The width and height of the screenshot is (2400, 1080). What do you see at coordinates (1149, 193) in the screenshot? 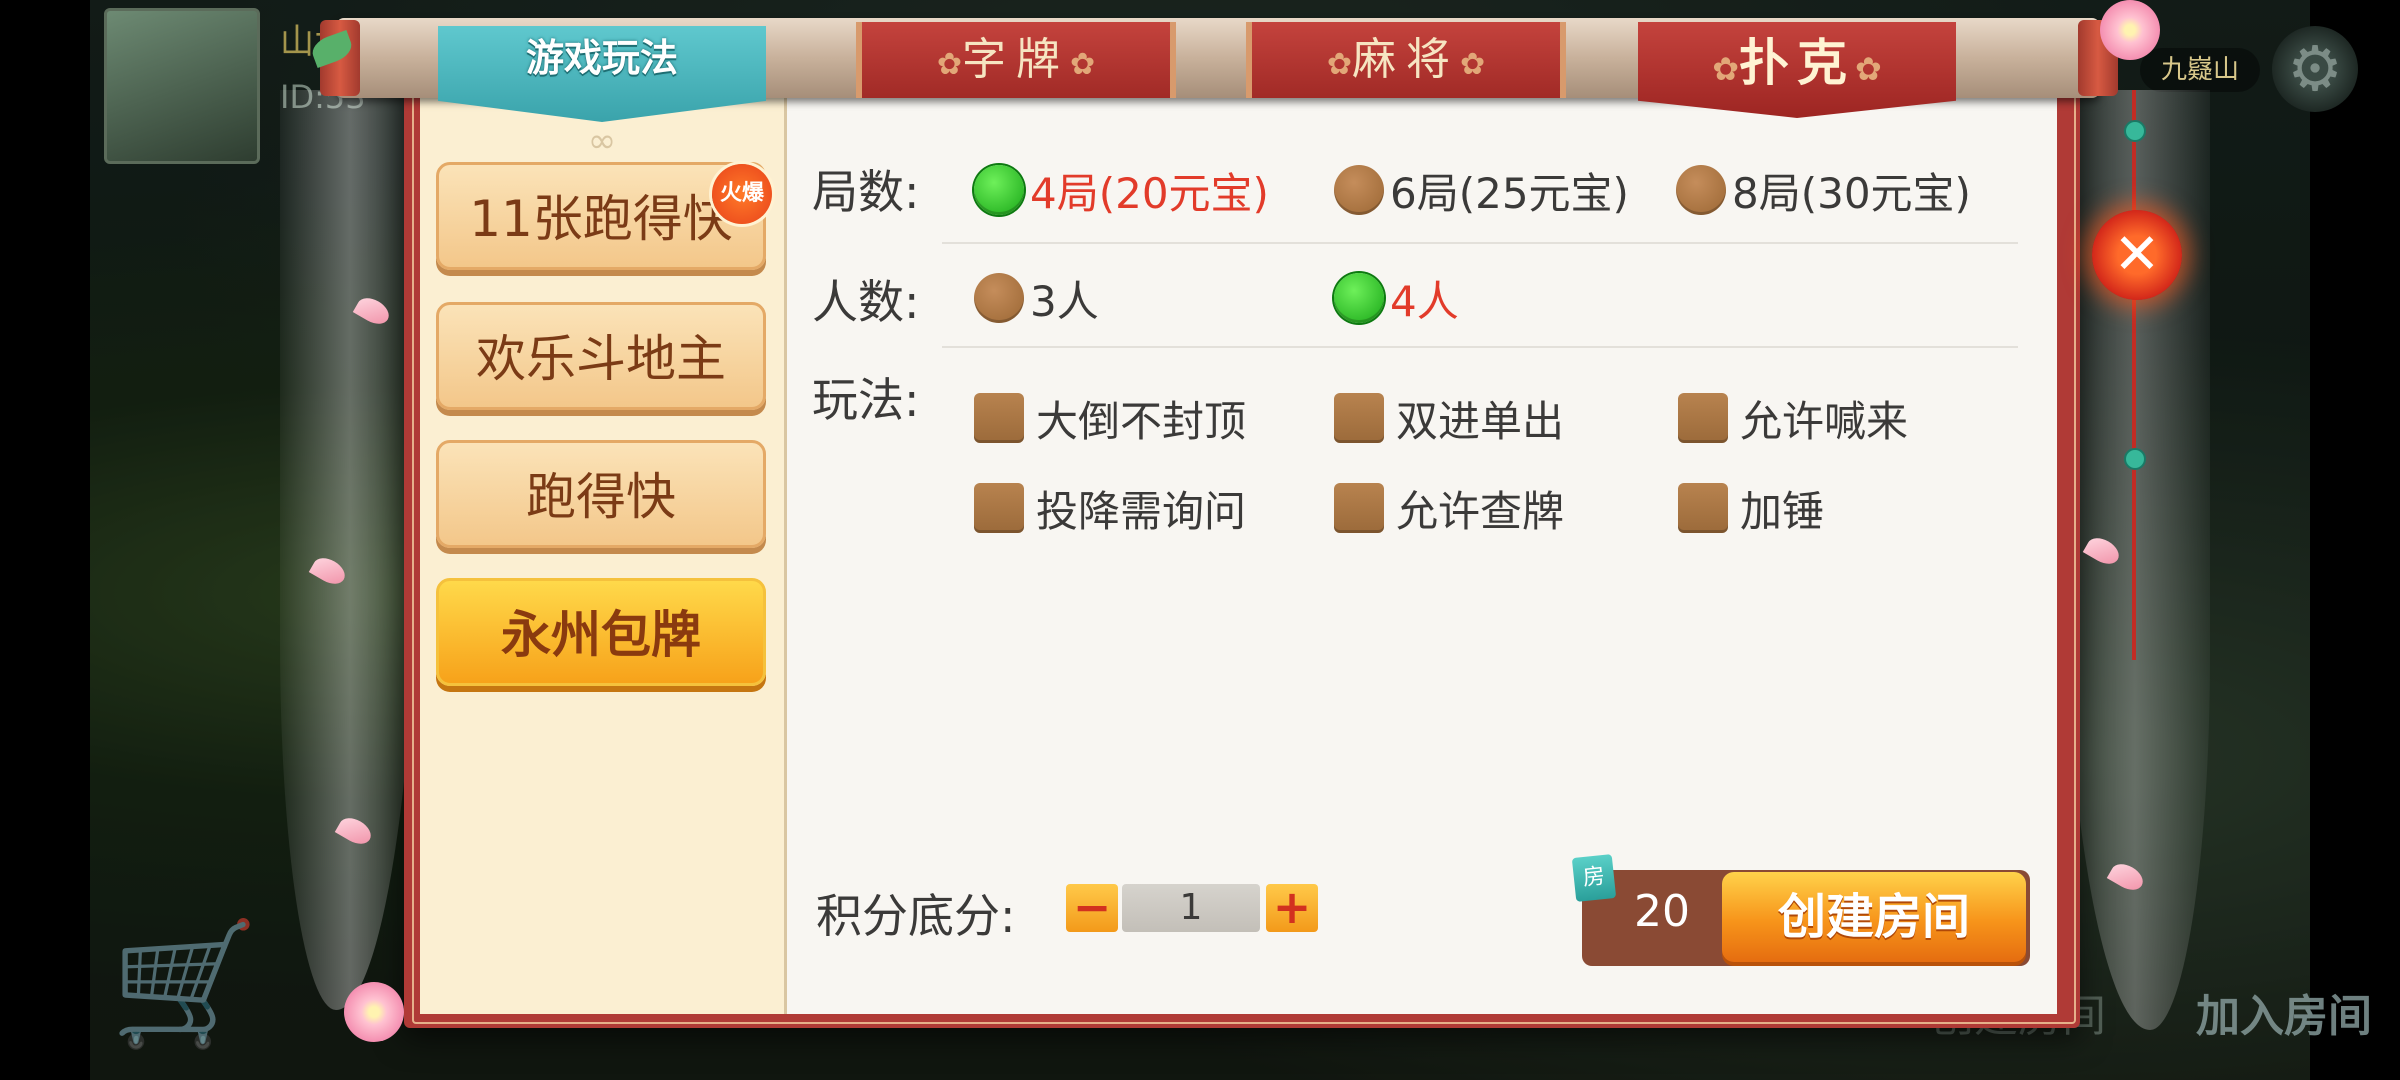
I see `rounds-option-label: 4局(20元宝)` at bounding box center [1149, 193].